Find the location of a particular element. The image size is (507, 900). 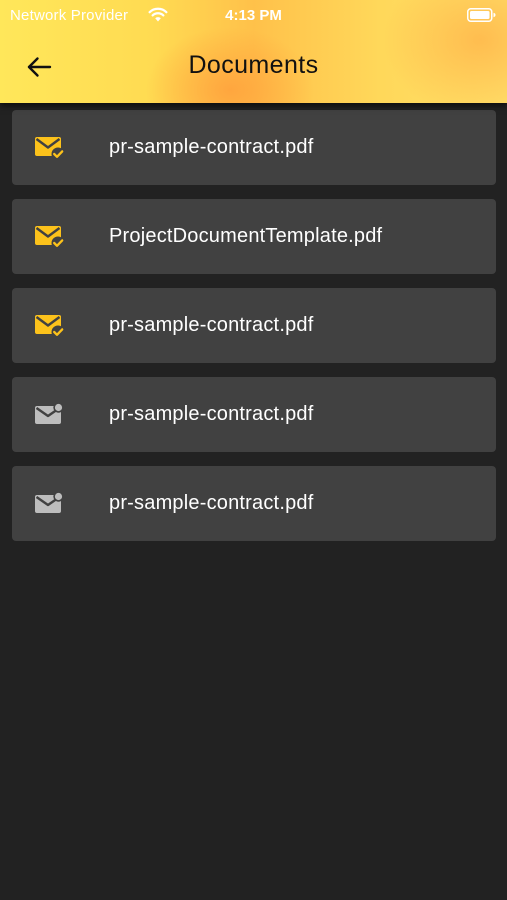

document-name: ProjectDocumentTemplate.pdf is located at coordinates (246, 236).